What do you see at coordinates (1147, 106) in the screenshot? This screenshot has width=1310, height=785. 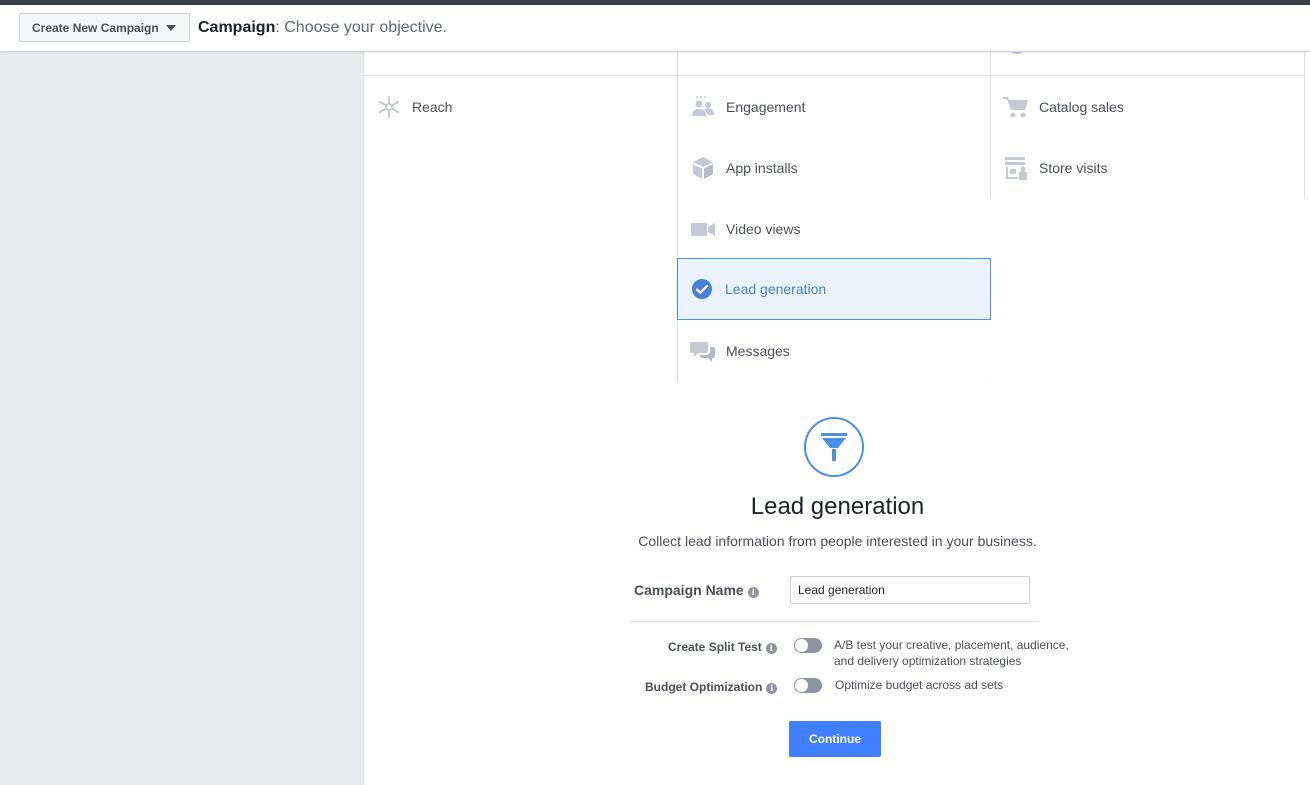 I see `objective-catalog-sales: Catalog sales` at bounding box center [1147, 106].